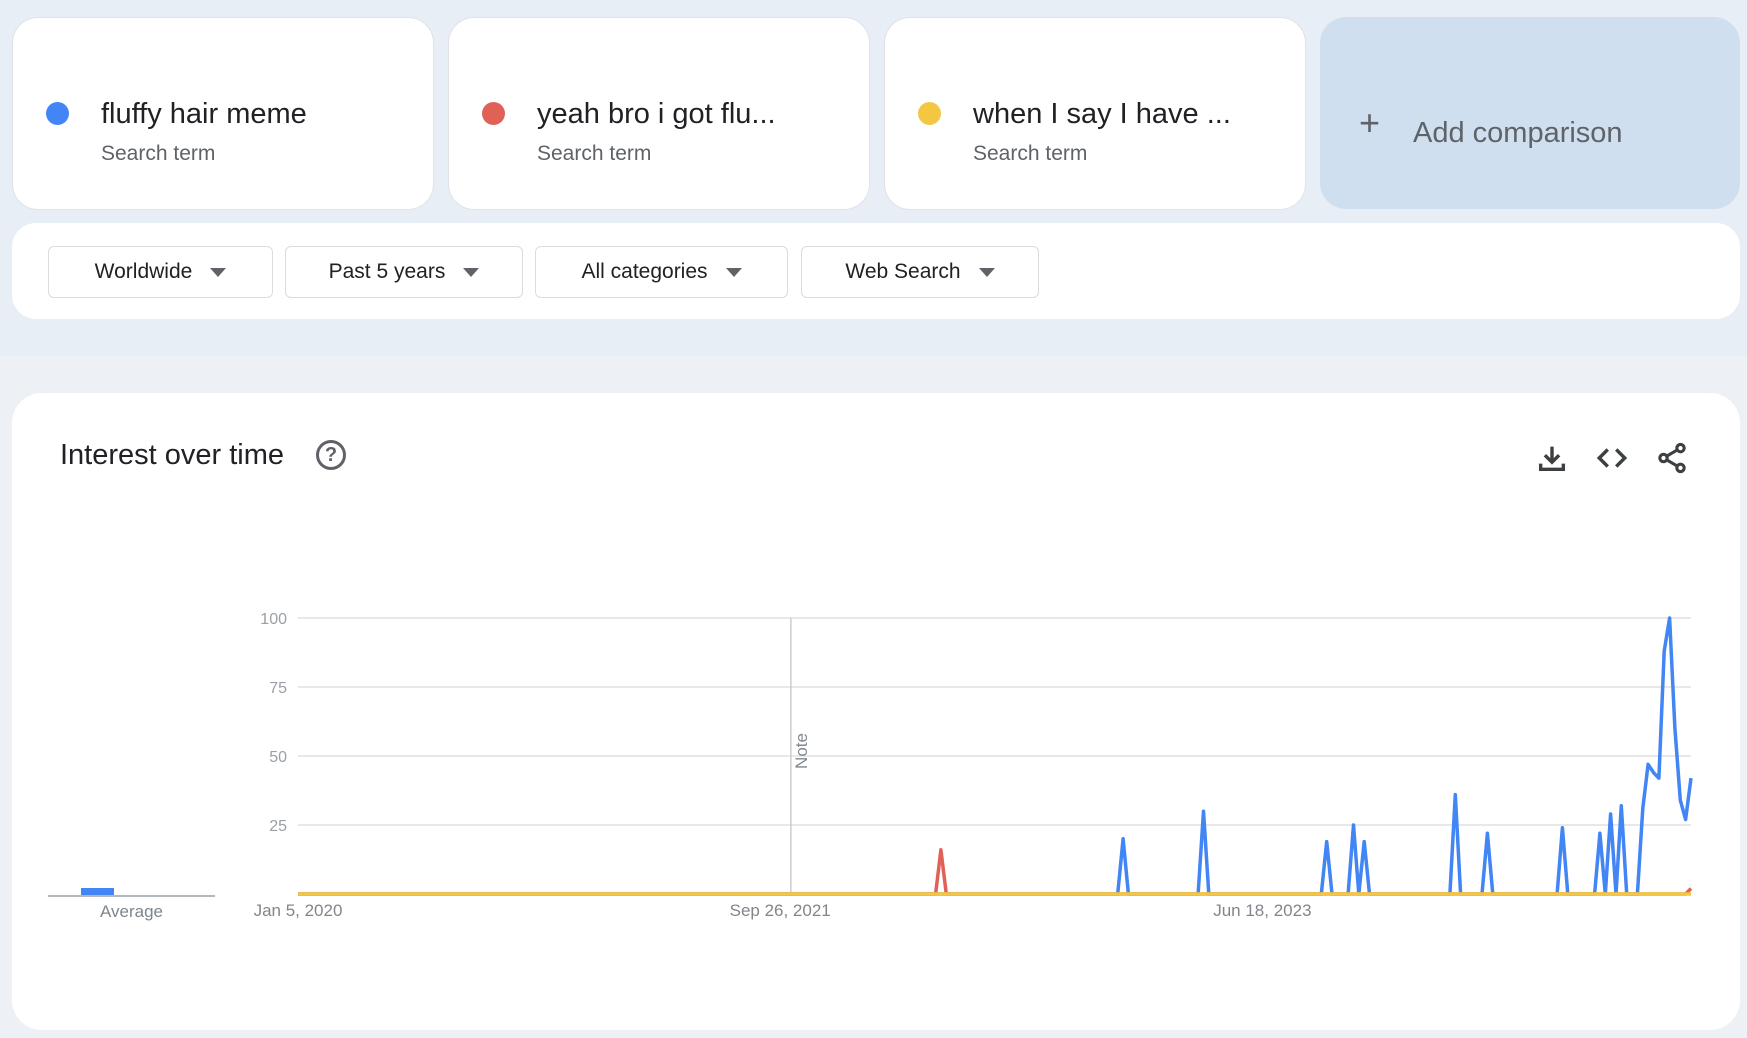 This screenshot has width=1747, height=1038. I want to click on y-tick-label: 25, so click(278, 826).